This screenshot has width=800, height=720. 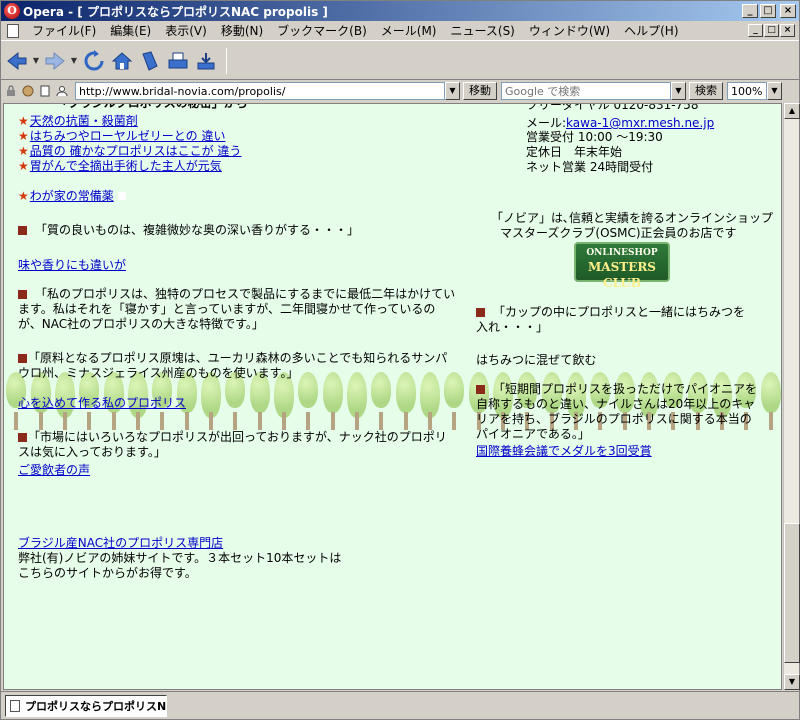 I want to click on doc-restore-button: □, so click(x=771, y=30).